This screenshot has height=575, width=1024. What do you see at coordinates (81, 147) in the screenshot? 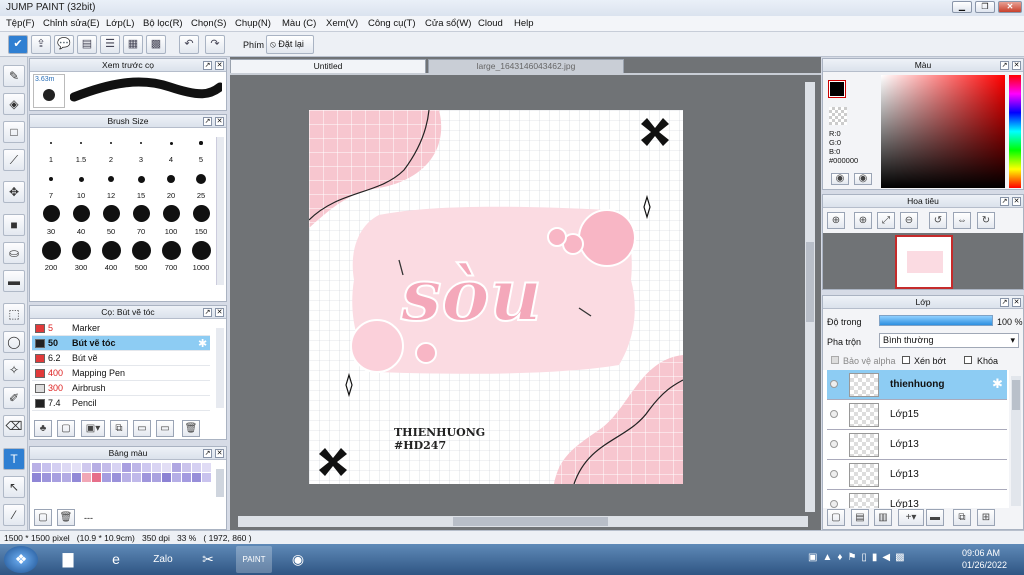
I see `brush-size-option: 1.5` at bounding box center [81, 147].